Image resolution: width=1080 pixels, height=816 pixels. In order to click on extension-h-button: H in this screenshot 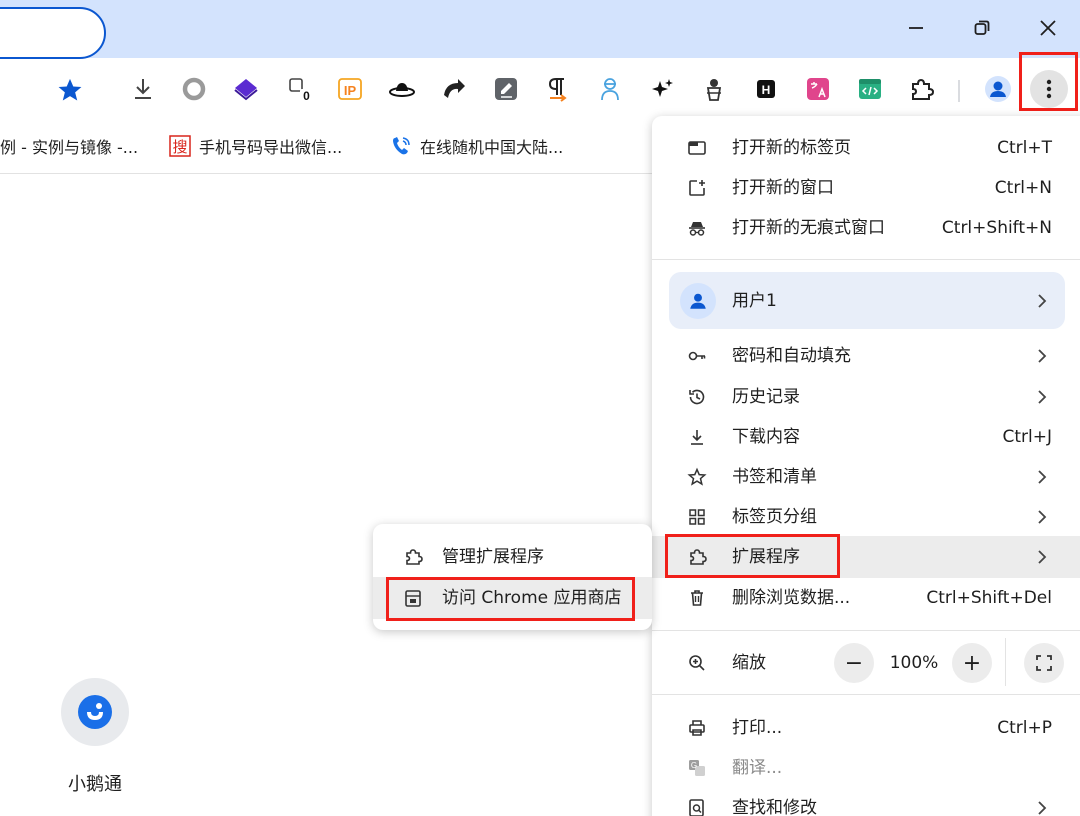, I will do `click(766, 89)`.